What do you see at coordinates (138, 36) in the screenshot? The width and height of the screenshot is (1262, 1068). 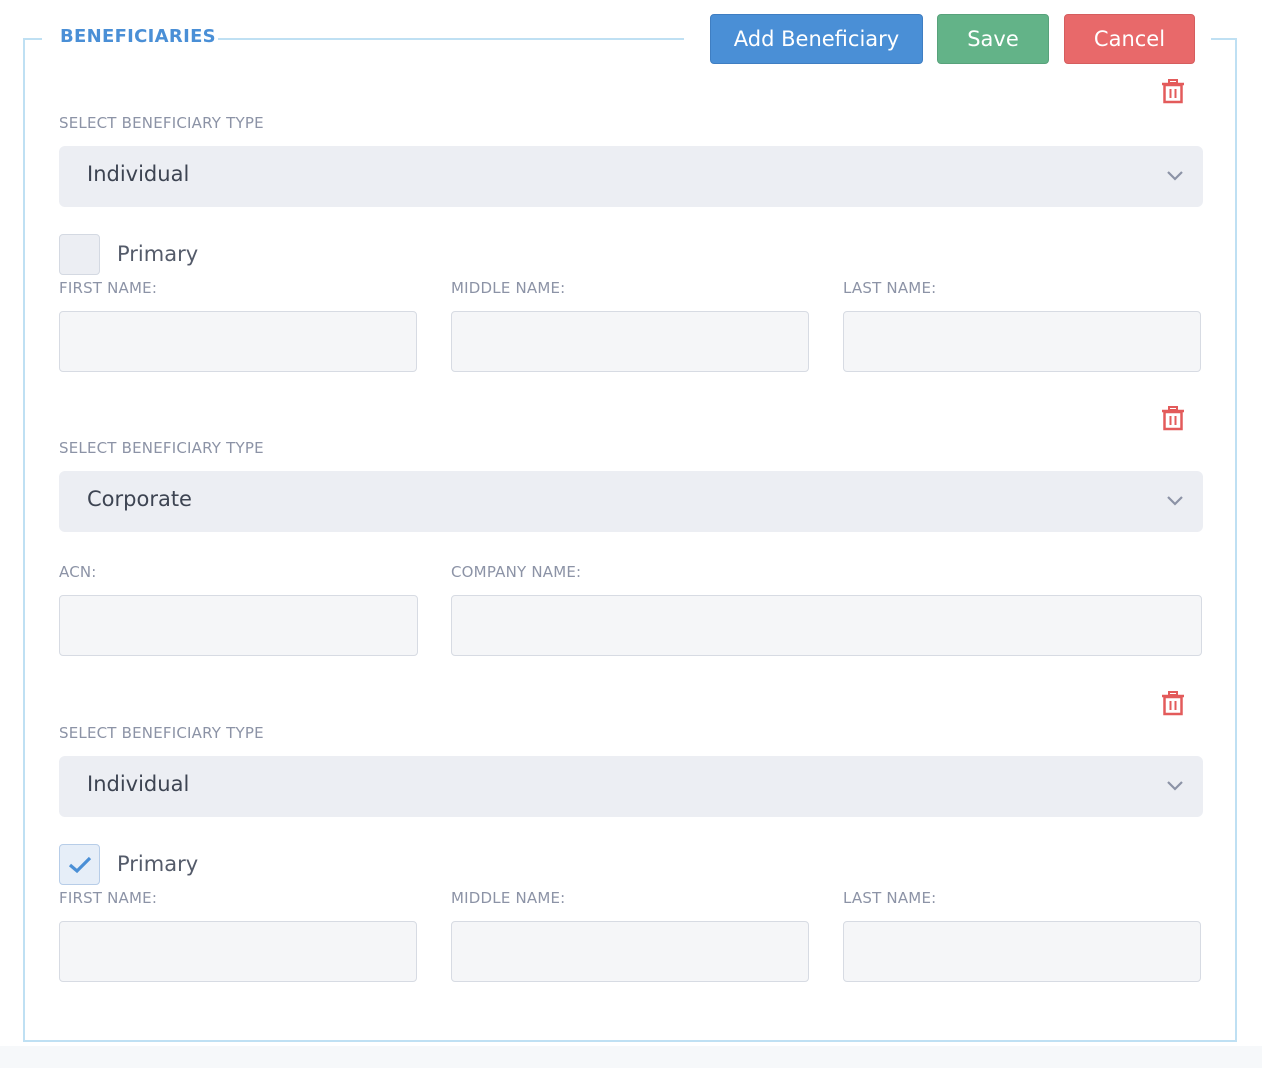 I see `section-title: BENEFICIARIES` at bounding box center [138, 36].